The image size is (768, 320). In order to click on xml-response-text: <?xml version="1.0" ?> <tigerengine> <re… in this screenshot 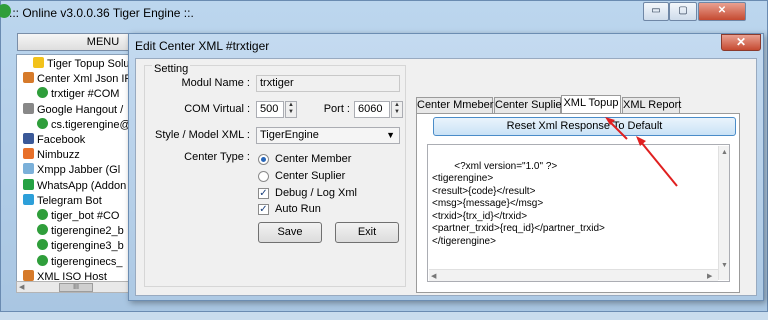, I will do `click(518, 203)`.